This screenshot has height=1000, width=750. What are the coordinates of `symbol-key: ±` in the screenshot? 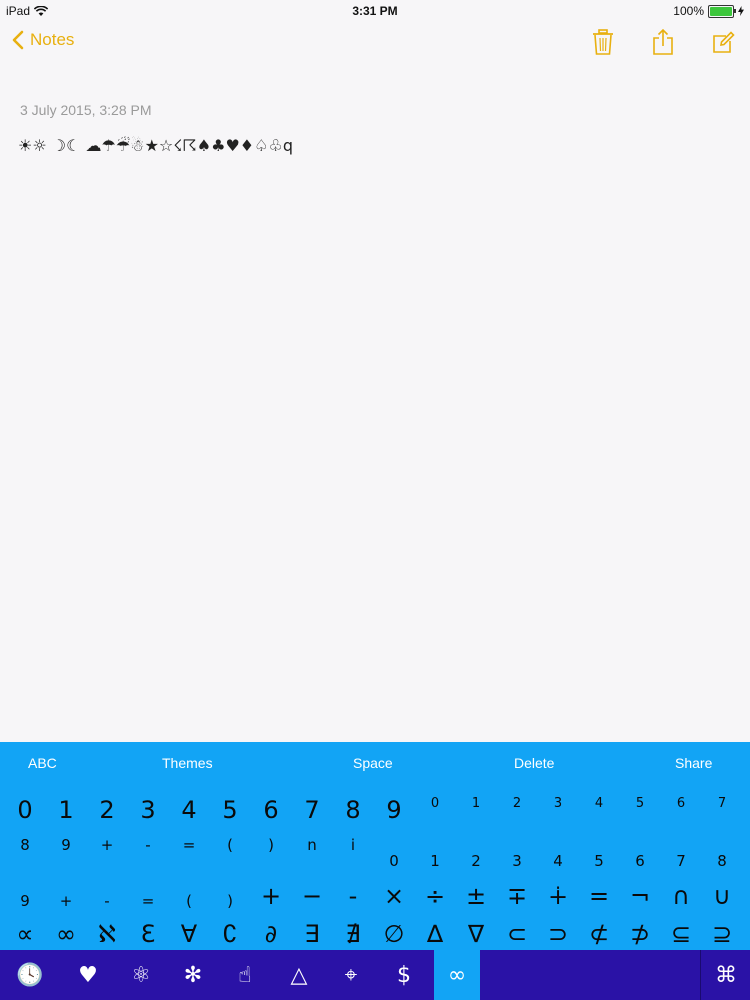 It's located at (476, 896).